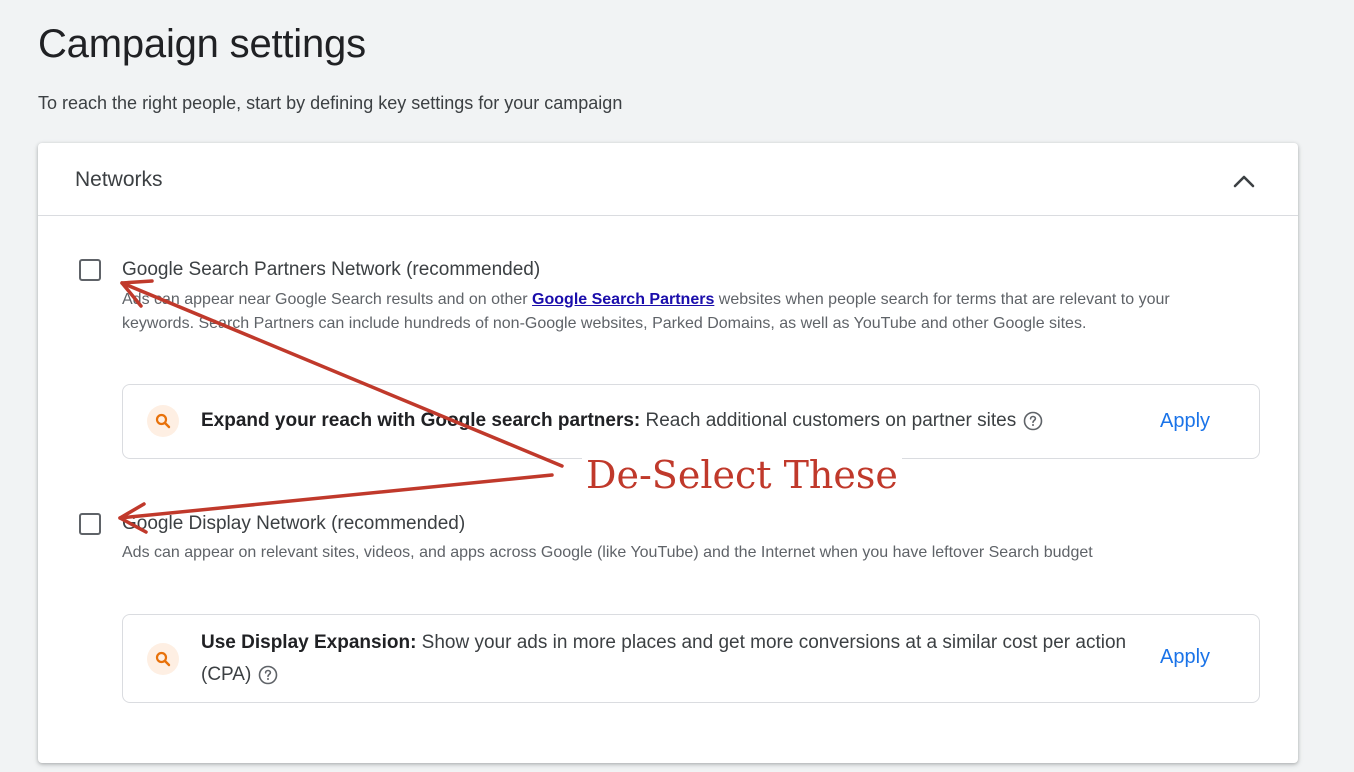 This screenshot has width=1354, height=772. I want to click on arrow-to-display-network, so click(336, 496).